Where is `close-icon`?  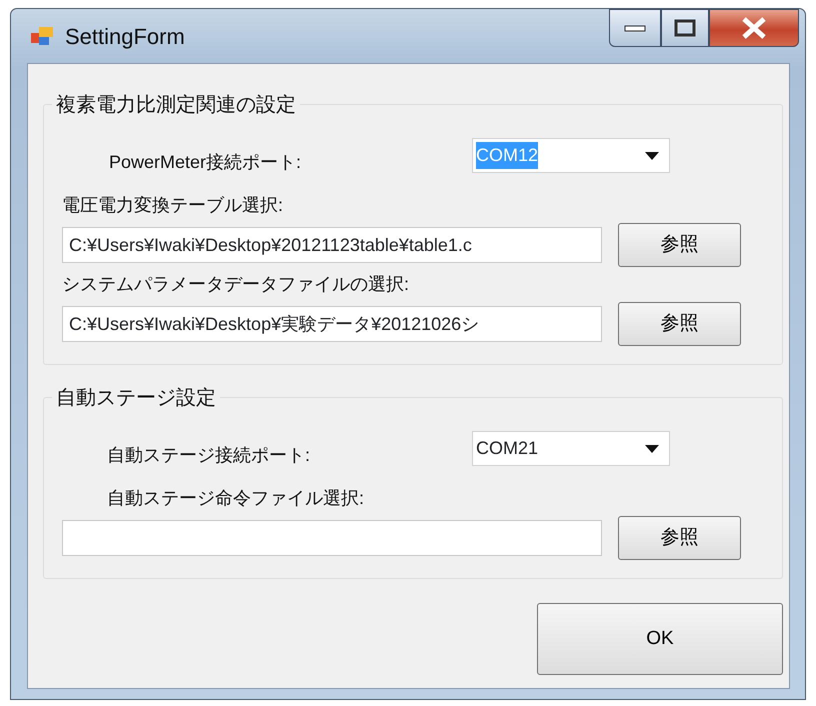
close-icon is located at coordinates (754, 28).